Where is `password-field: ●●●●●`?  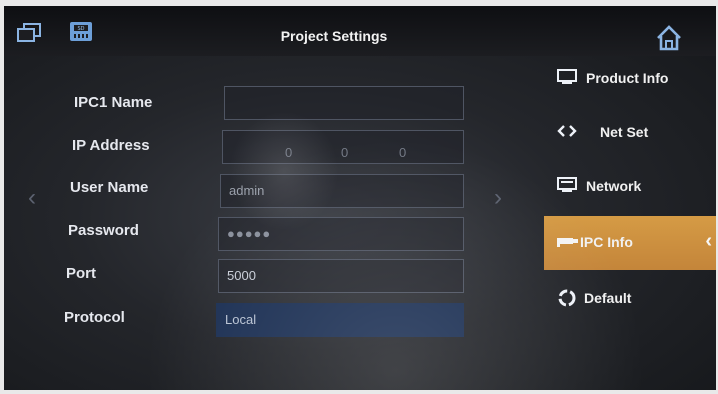 password-field: ●●●●● is located at coordinates (341, 234).